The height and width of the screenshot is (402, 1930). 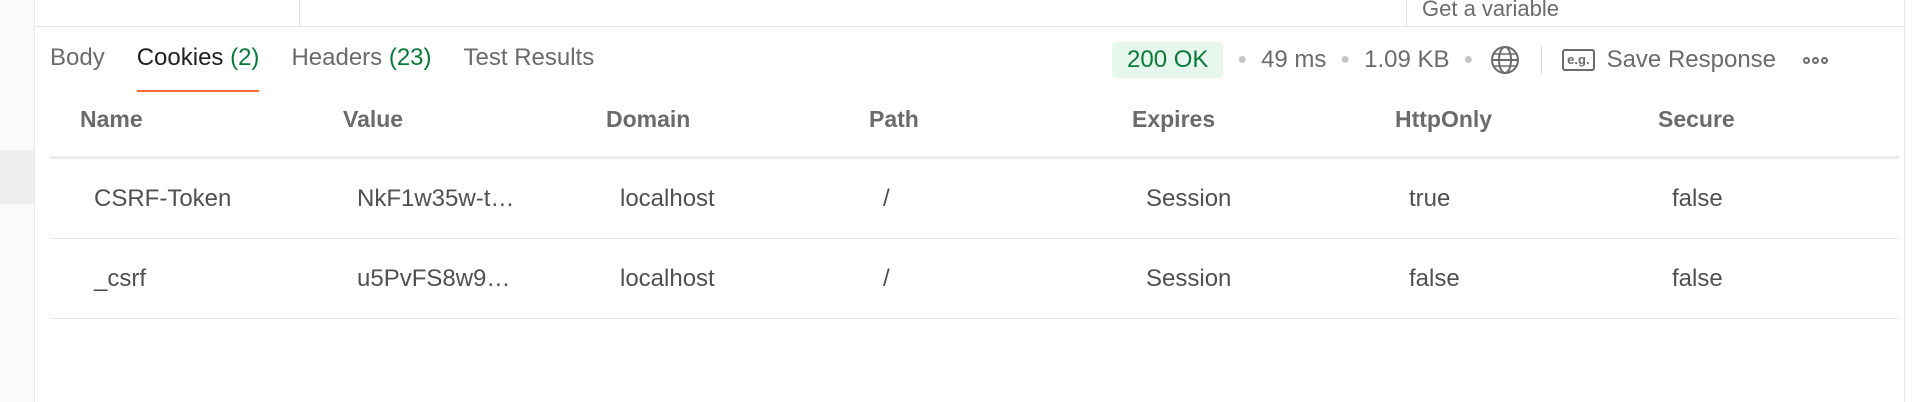 What do you see at coordinates (1430, 198) in the screenshot?
I see `cell-httponly: true` at bounding box center [1430, 198].